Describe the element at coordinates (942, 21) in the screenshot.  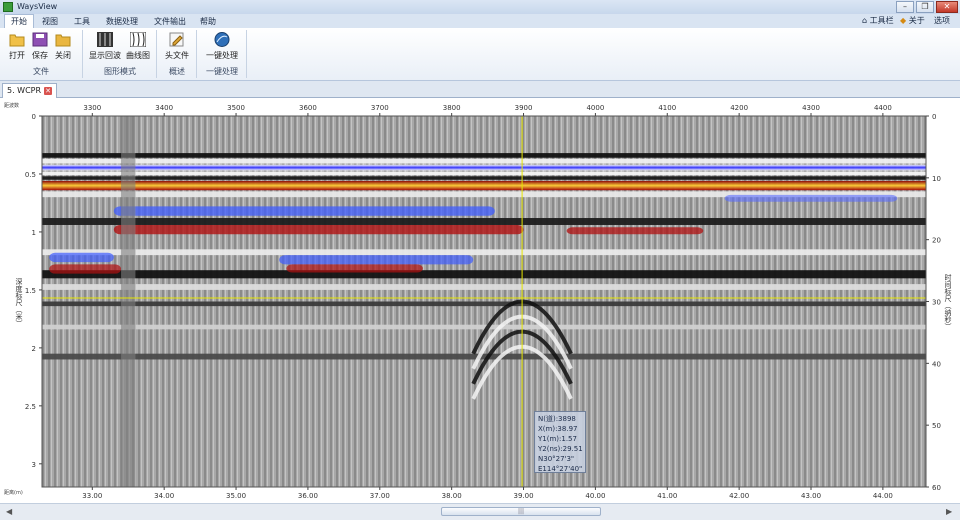
I see `options-link: 选项` at that location.